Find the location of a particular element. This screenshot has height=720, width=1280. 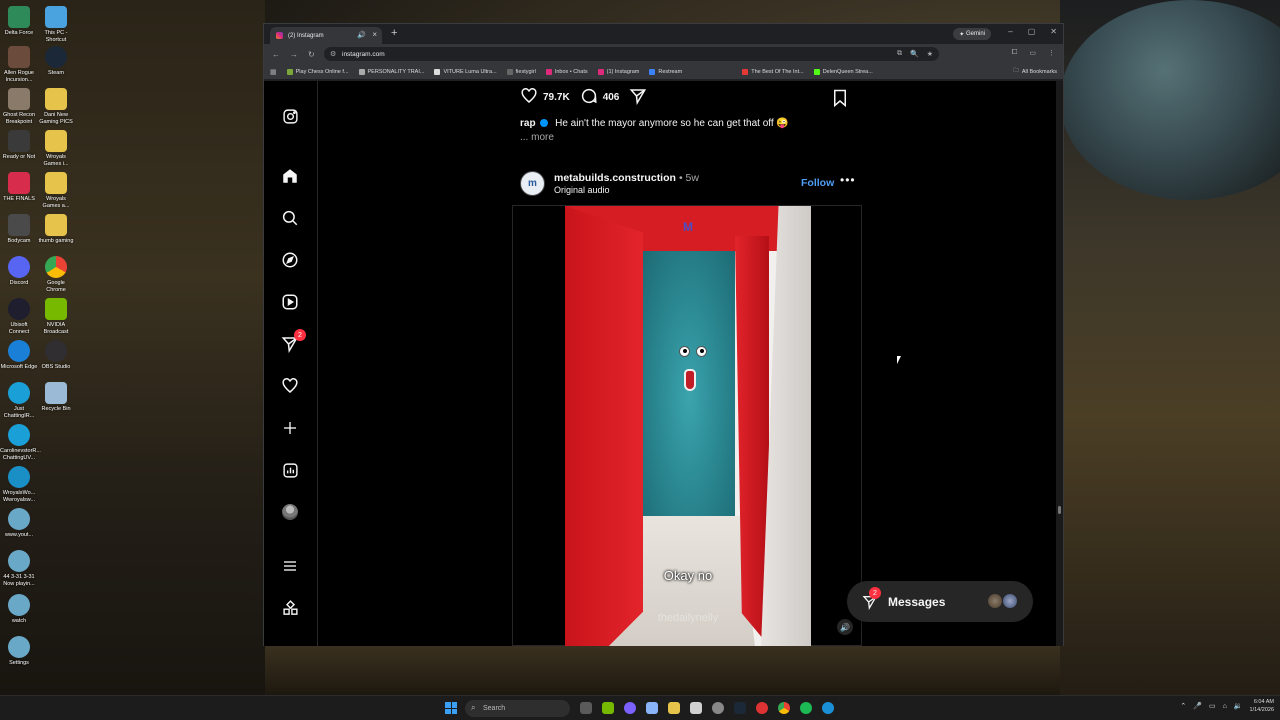

store-icon is located at coordinates (696, 708).